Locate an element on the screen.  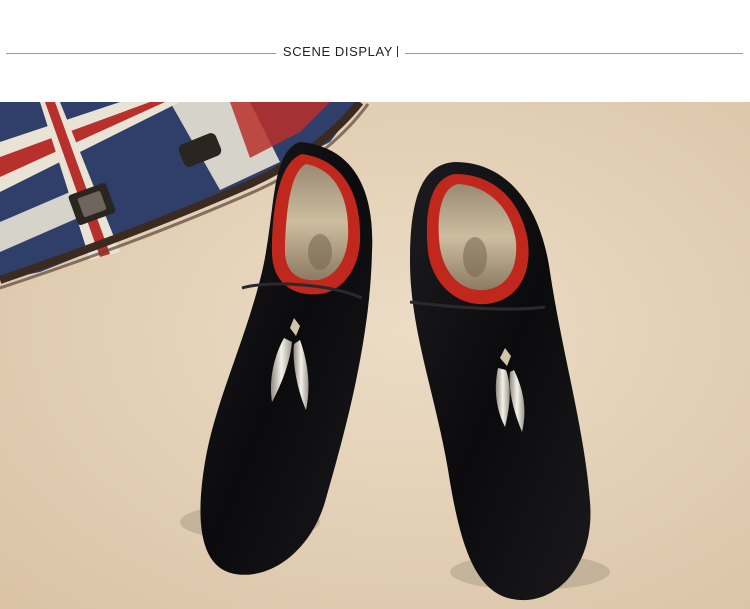
section-title-text: SCENE DISPLAY is located at coordinates (338, 51).